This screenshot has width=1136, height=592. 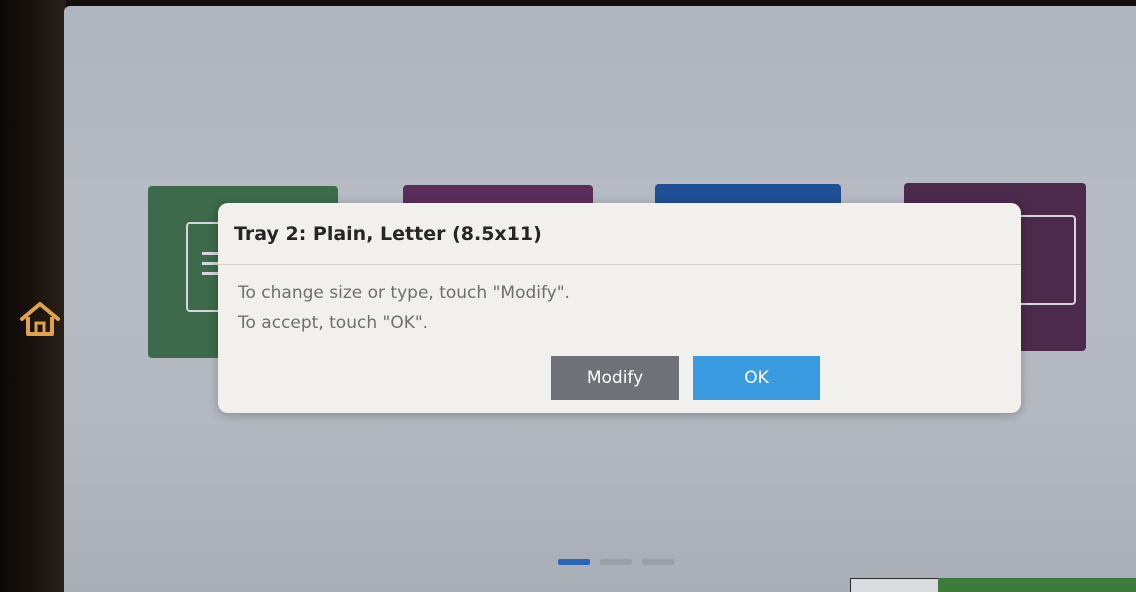 I want to click on dialog-message-modify: To change size or type, touch "Modify"., so click(x=404, y=293).